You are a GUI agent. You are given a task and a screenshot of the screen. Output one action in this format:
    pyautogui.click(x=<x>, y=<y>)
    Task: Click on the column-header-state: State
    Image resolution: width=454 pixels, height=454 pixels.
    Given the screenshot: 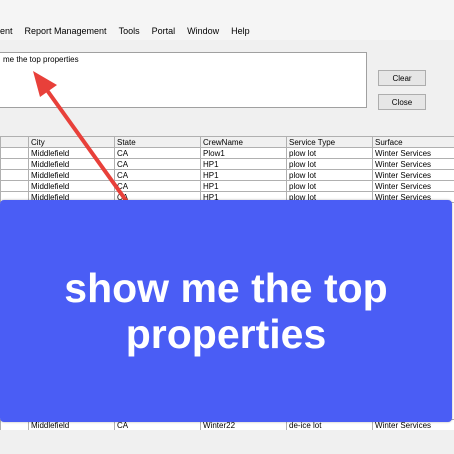 What is the action you would take?
    pyautogui.click(x=157, y=142)
    